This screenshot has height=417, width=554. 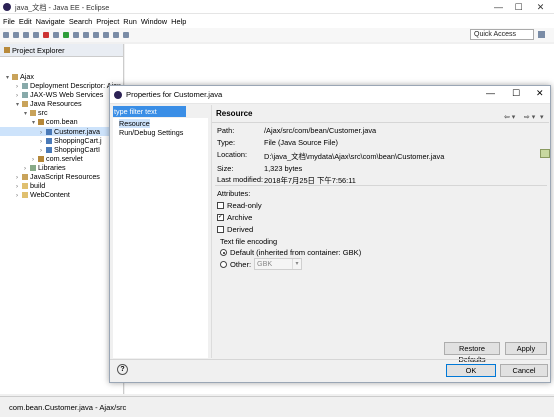 I want to click on encoding-default-radio: Default (inherited from container: GBK), so click(x=290, y=252).